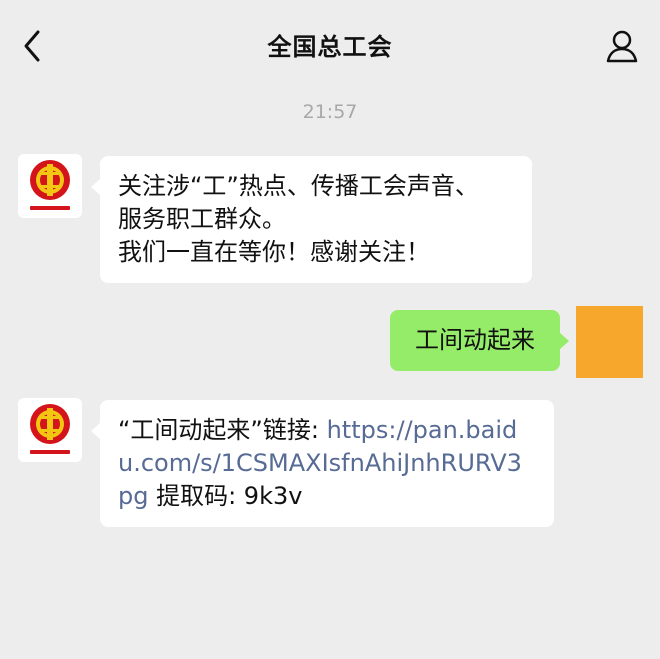 Image resolution: width=660 pixels, height=659 pixels. I want to click on person-icon, so click(622, 46).